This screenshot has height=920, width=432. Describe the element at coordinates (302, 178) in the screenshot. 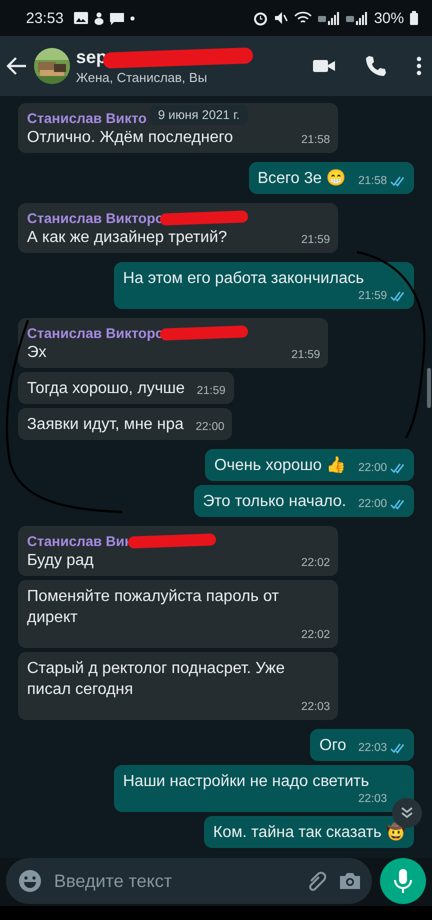

I see `message-text: Всего 3е 😁` at that location.